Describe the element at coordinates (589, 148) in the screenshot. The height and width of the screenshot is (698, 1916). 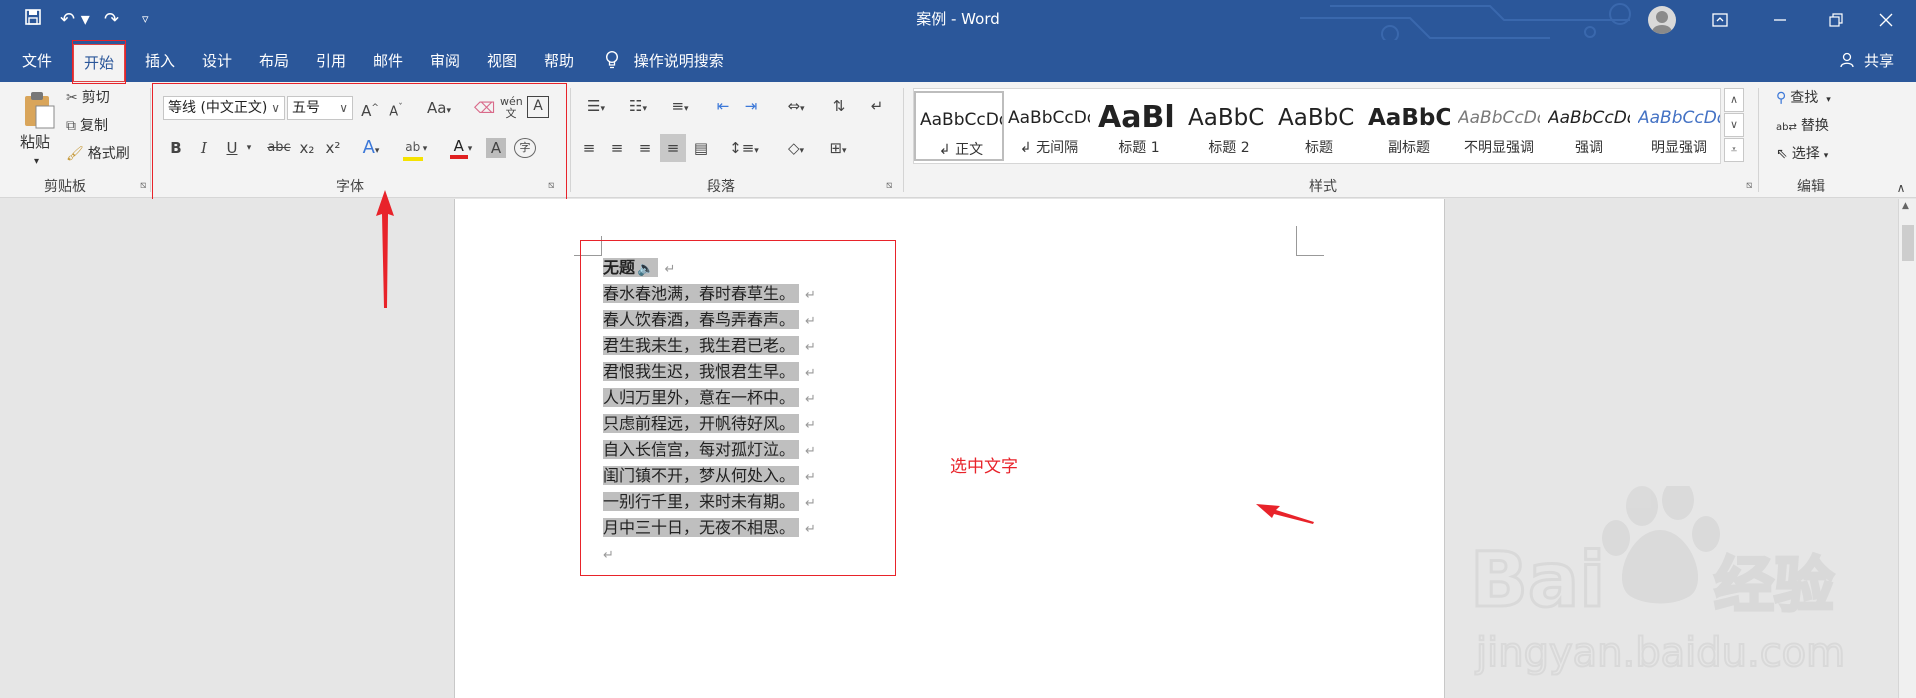
I see `align-left-icon: ≡` at that location.